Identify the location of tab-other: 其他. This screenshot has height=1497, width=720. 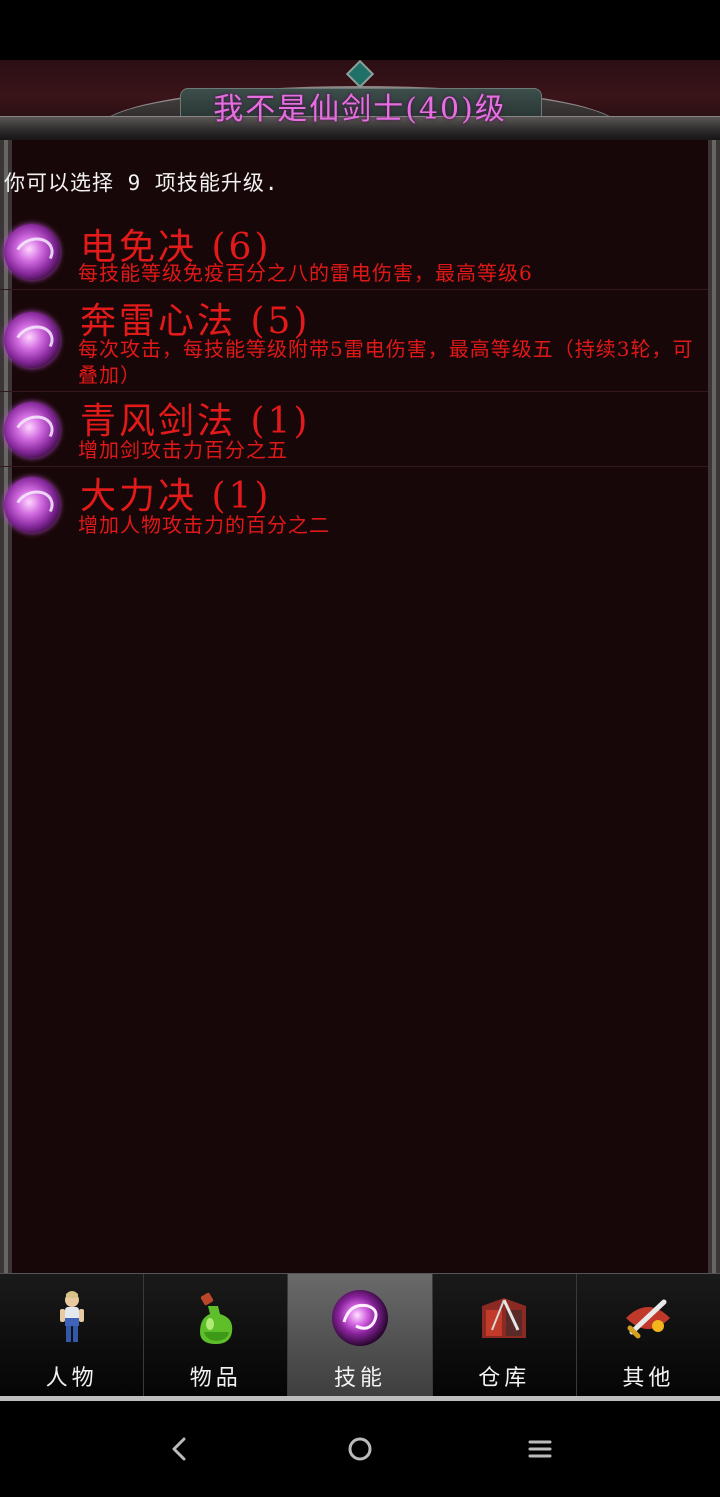
(648, 1335).